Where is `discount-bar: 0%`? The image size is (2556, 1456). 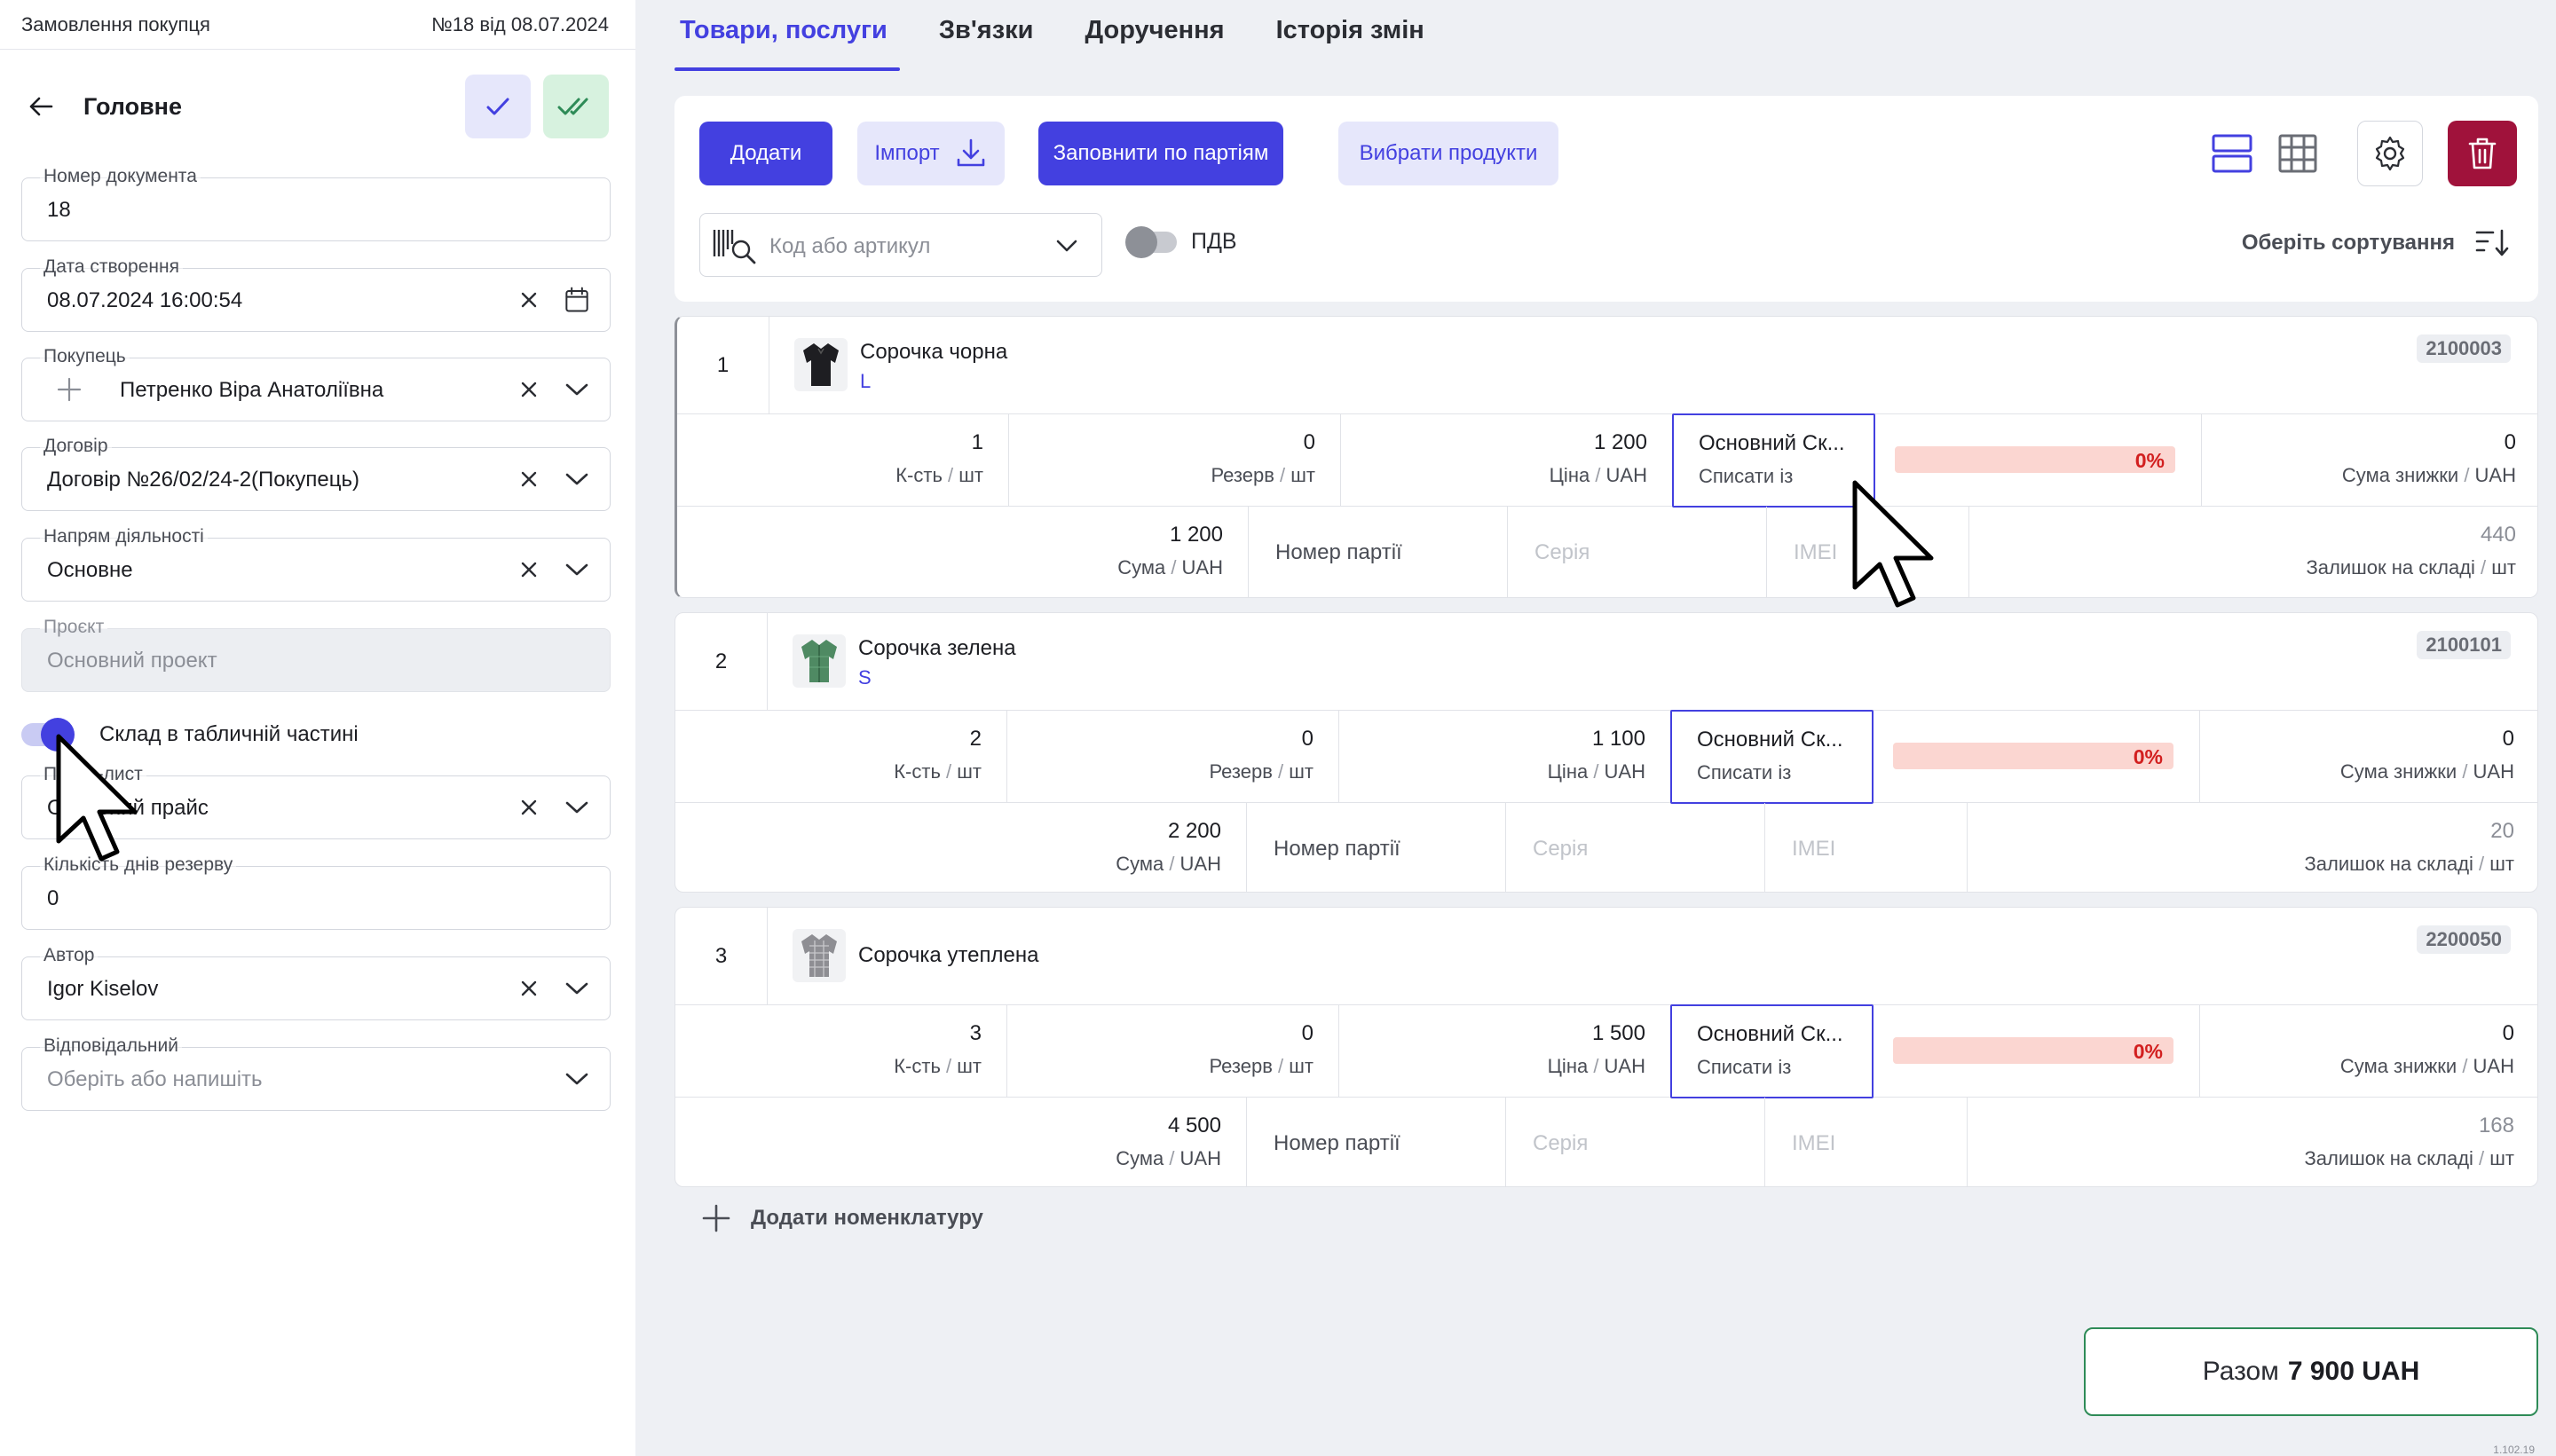 discount-bar: 0% is located at coordinates (2033, 1050).